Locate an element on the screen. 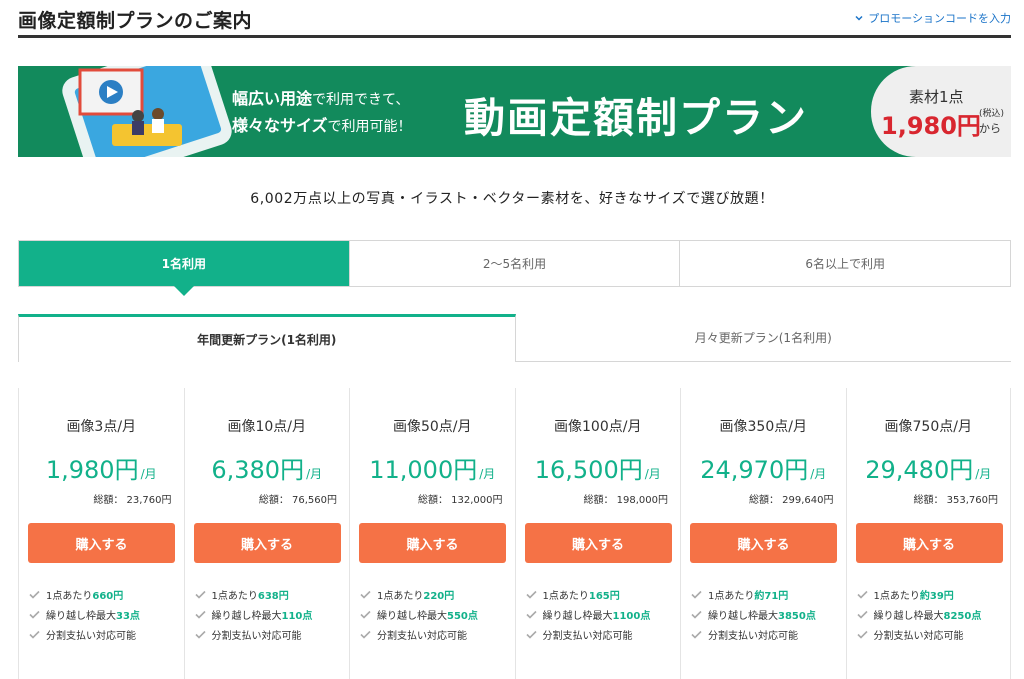  feature-value: 660円 is located at coordinates (108, 596).